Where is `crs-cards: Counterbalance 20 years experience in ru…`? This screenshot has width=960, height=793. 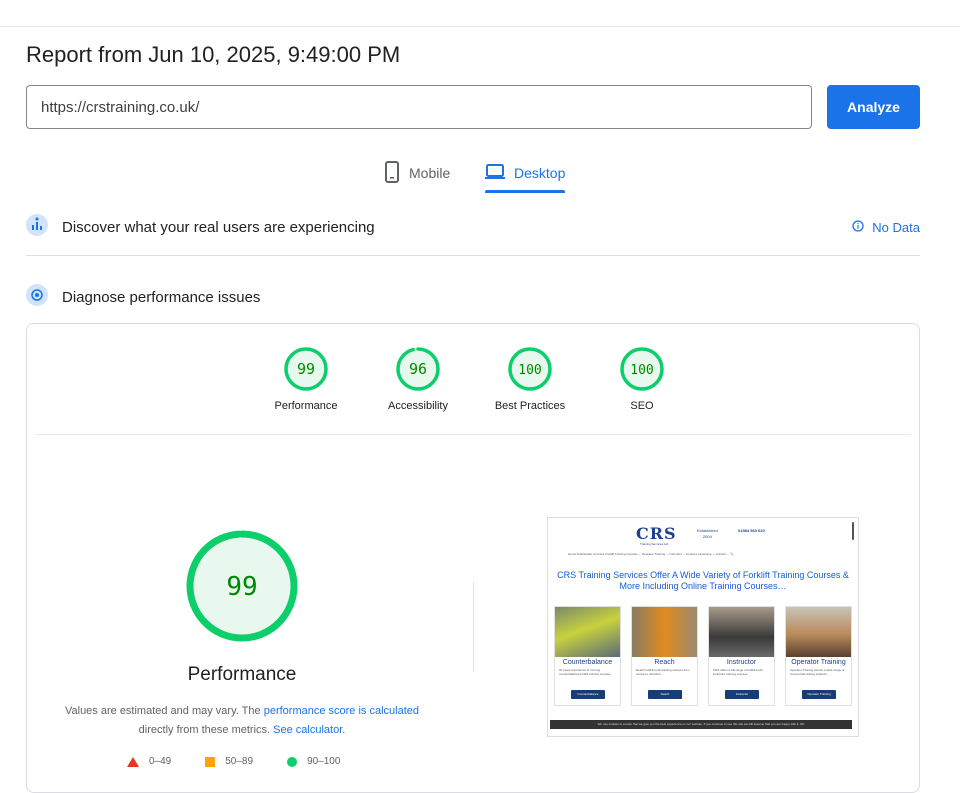 crs-cards: Counterbalance 20 years experience in ru… is located at coordinates (703, 656).